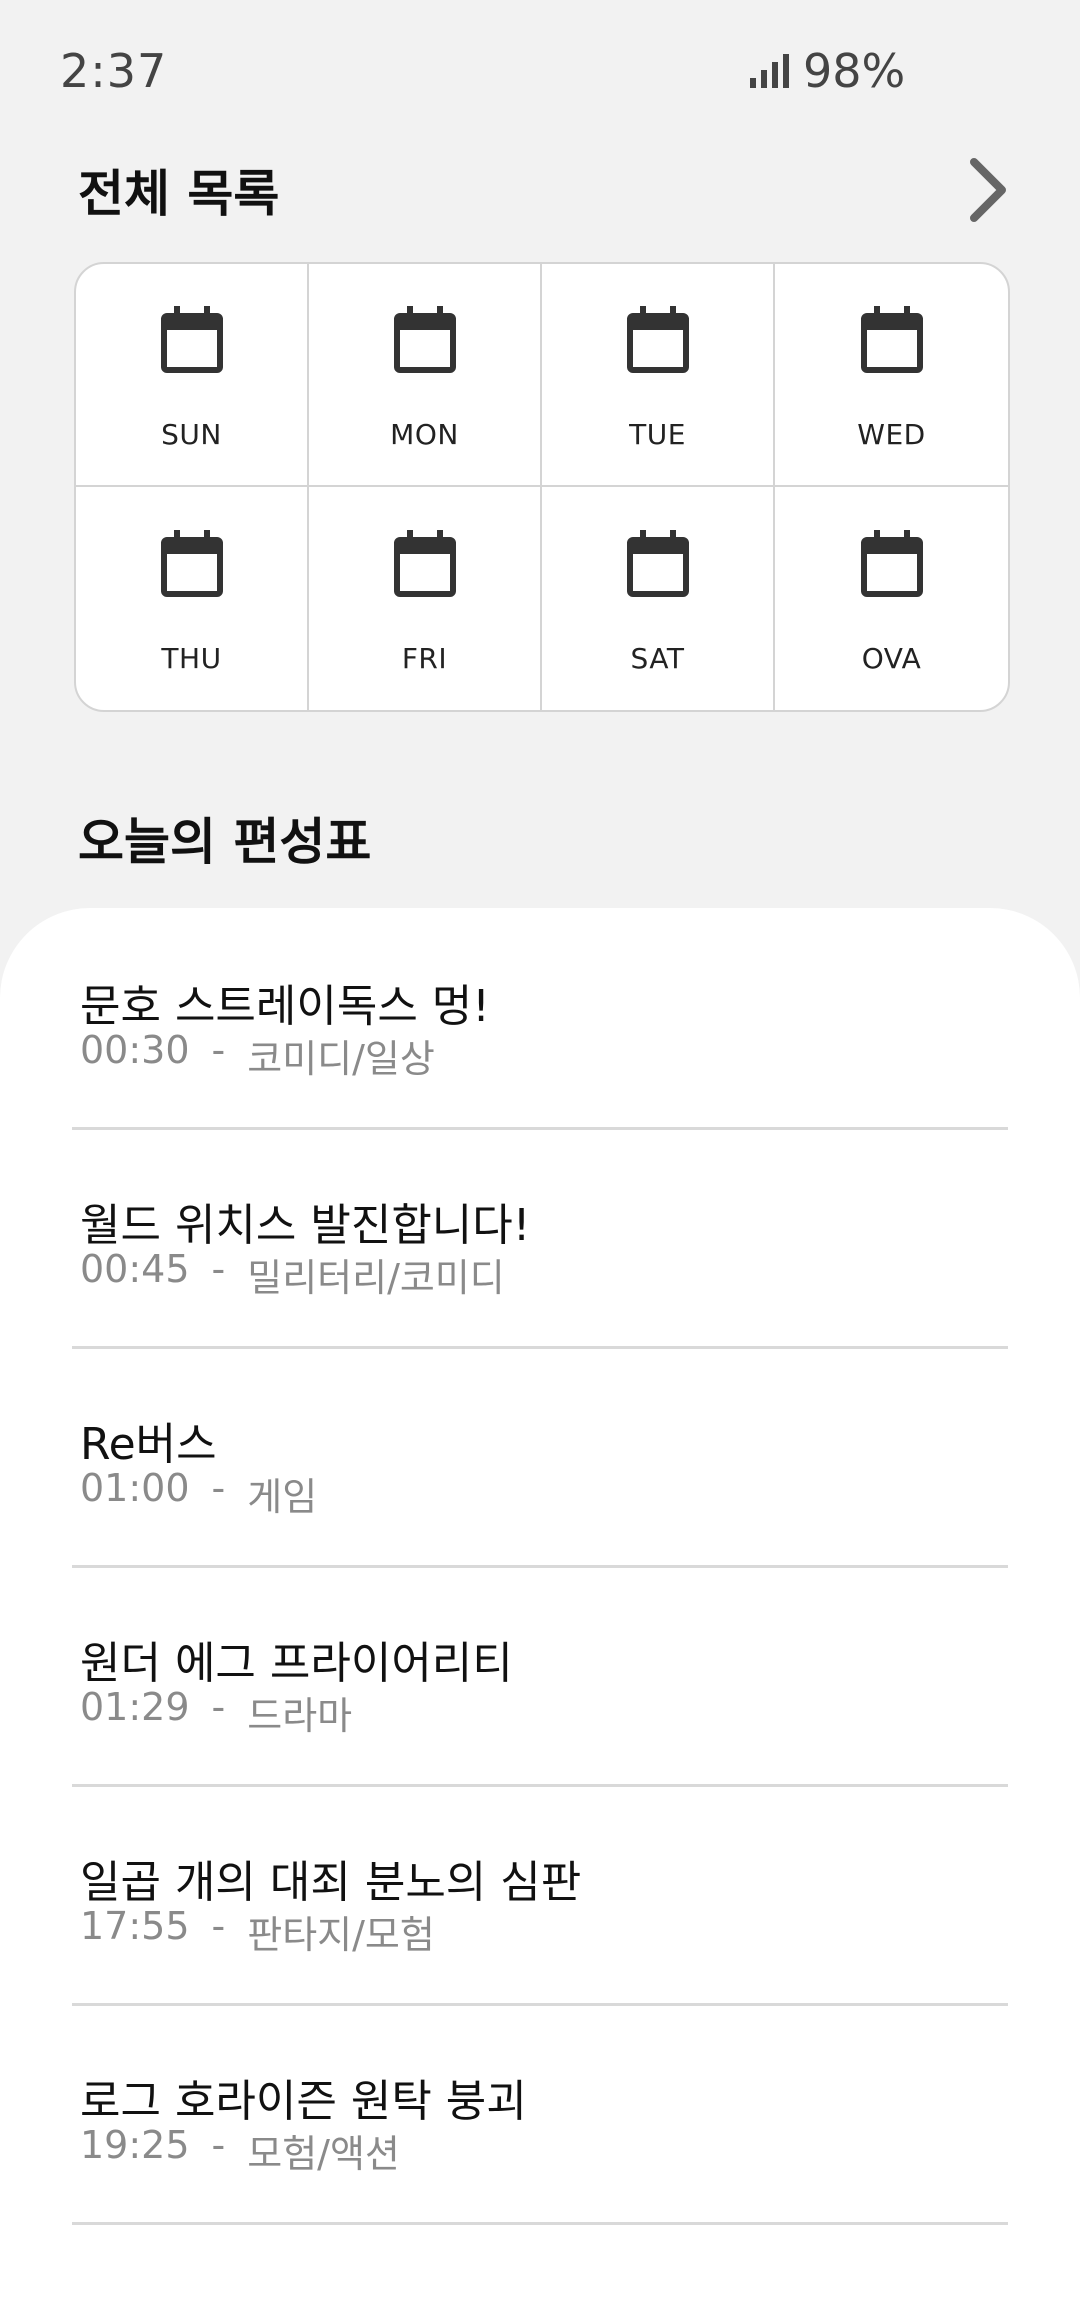 This screenshot has height=2308, width=1080. Describe the element at coordinates (854, 71) in the screenshot. I see `battery-percentage: 98%` at that location.